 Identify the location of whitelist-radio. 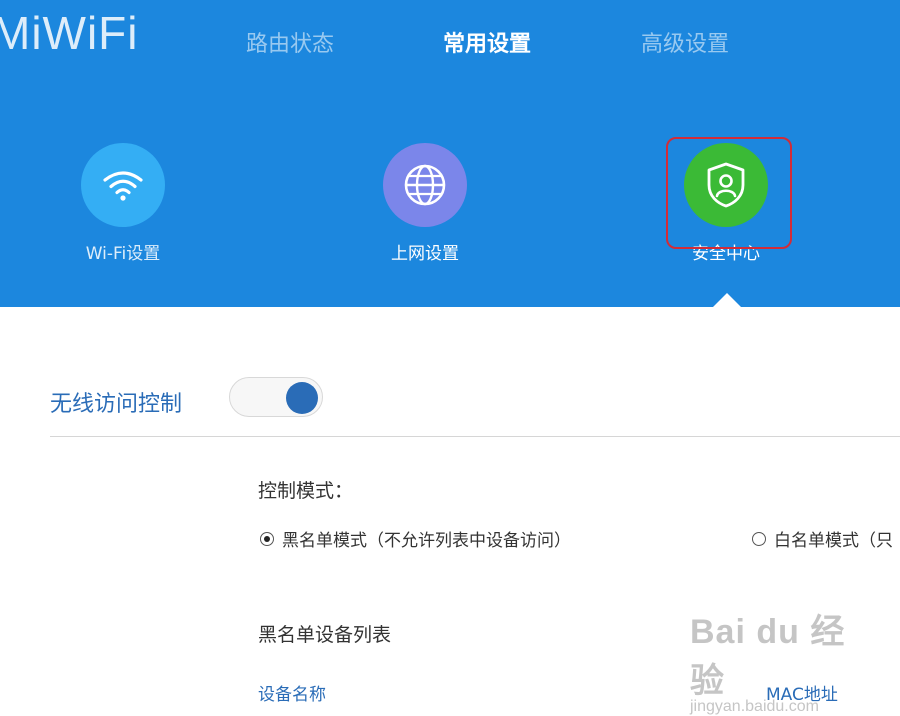
(759, 538).